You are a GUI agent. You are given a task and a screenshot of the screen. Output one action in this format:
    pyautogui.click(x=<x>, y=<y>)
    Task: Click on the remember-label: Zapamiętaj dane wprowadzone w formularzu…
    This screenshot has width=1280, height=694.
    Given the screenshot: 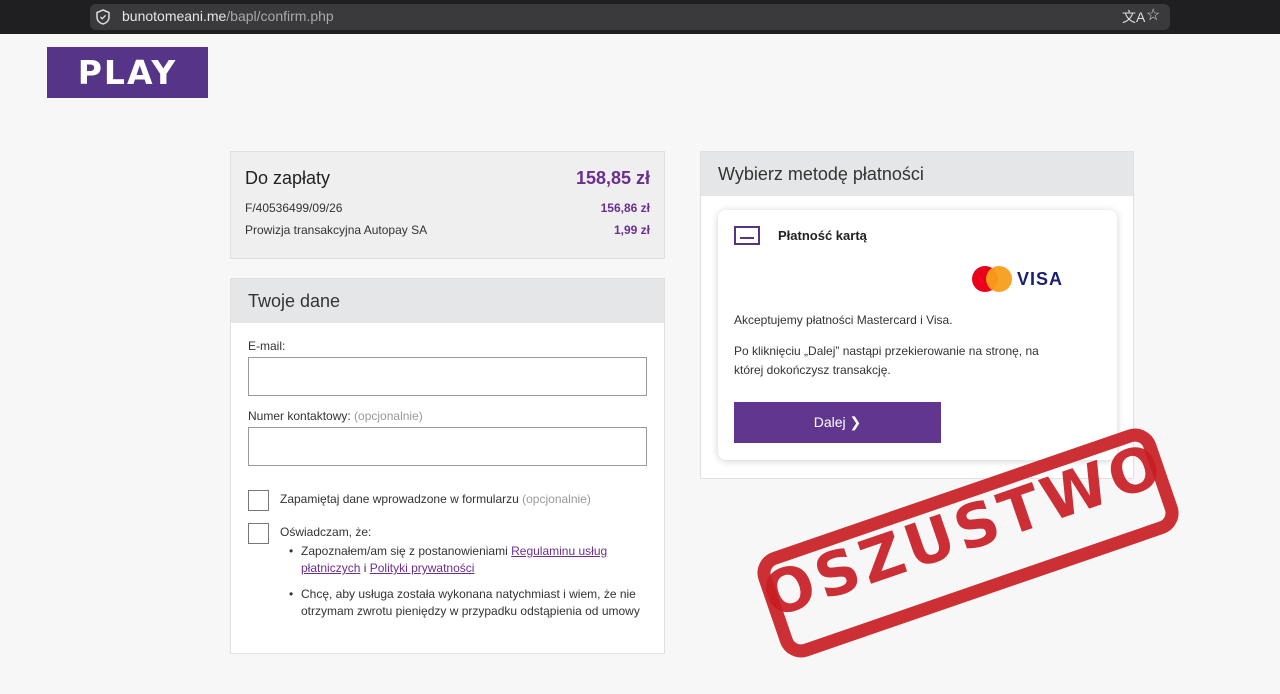 What is the action you would take?
    pyautogui.click(x=435, y=499)
    